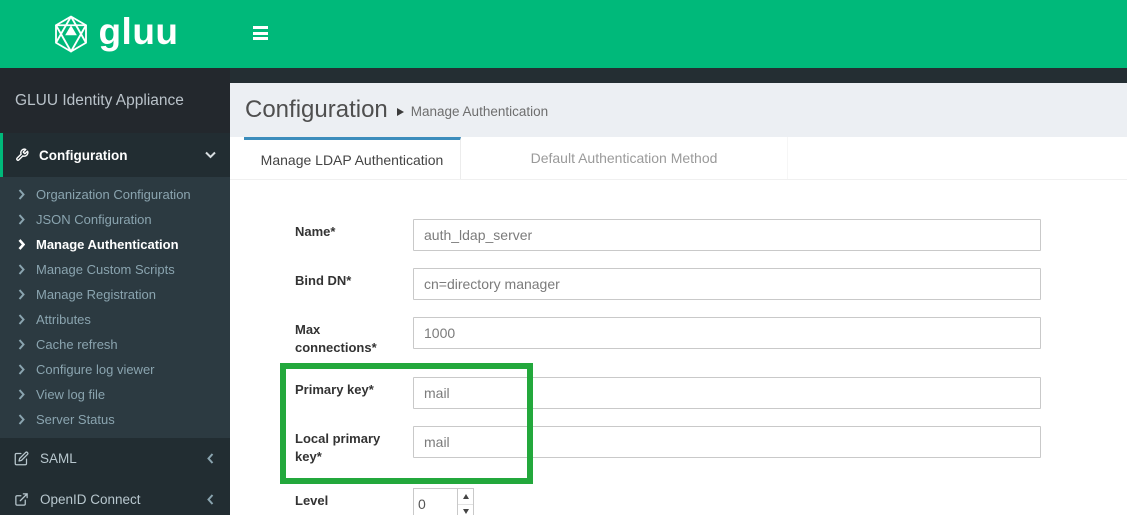  What do you see at coordinates (71, 34) in the screenshot?
I see `gluu-polyhedron-icon` at bounding box center [71, 34].